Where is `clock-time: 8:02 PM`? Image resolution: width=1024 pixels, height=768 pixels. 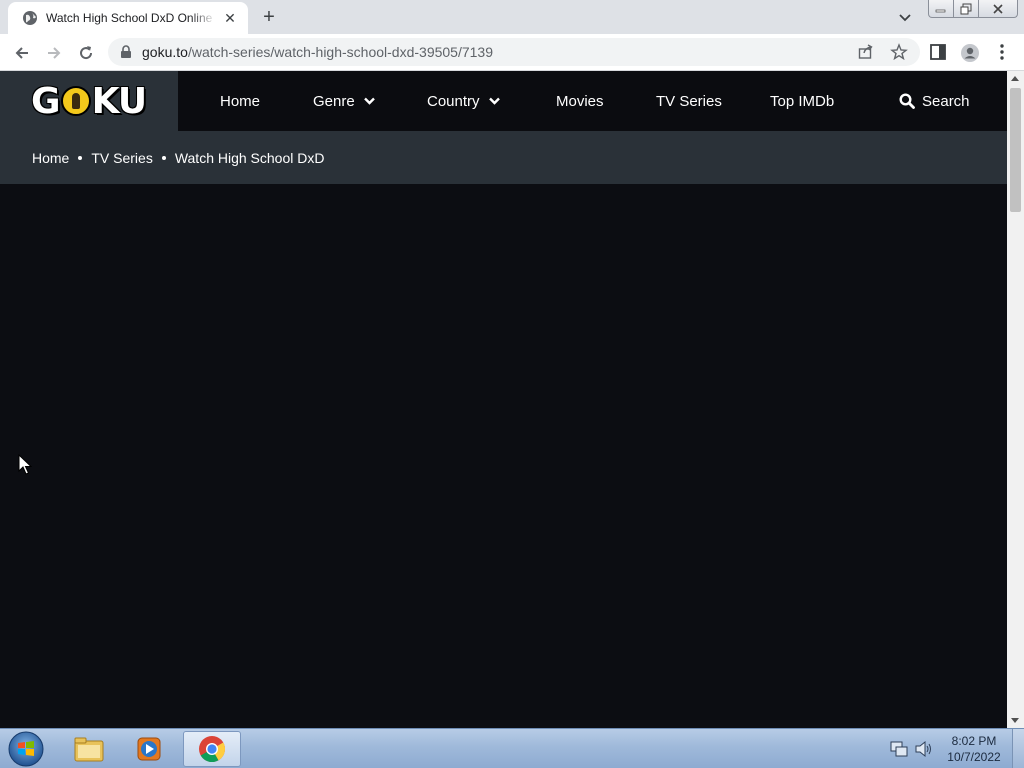 clock-time: 8:02 PM is located at coordinates (974, 741).